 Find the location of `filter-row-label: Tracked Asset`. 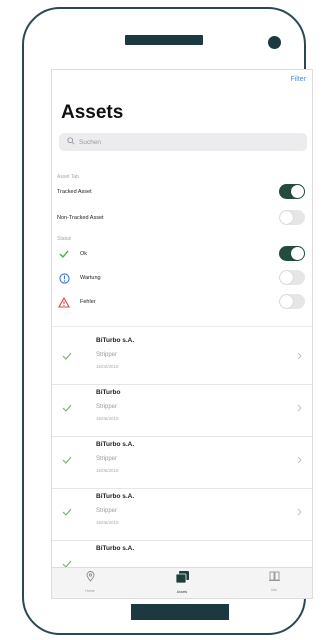

filter-row-label: Tracked Asset is located at coordinates (74, 192).